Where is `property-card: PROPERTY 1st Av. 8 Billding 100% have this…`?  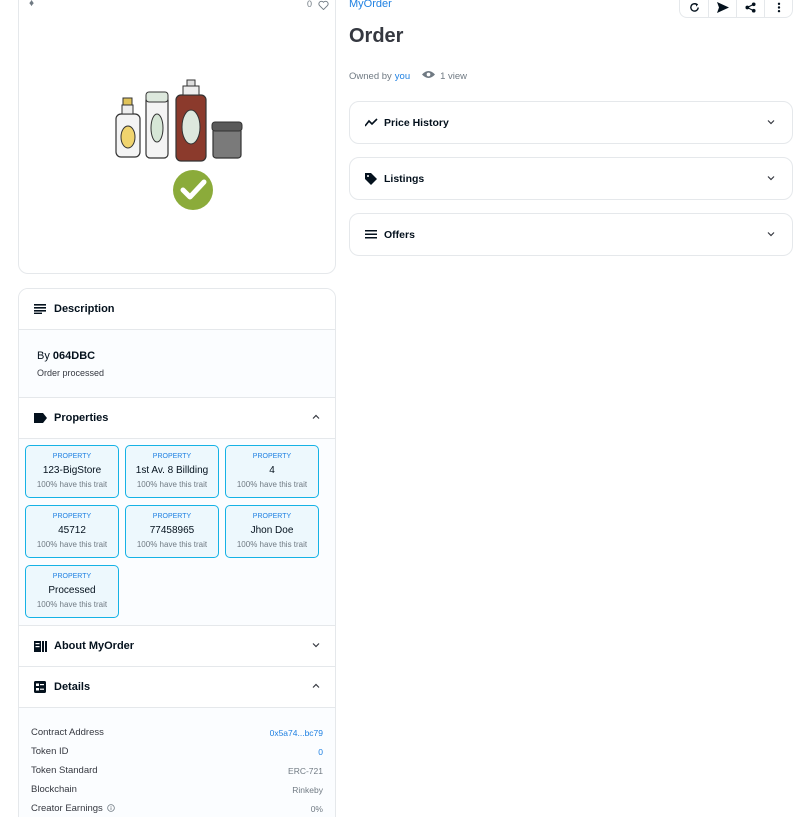 property-card: PROPERTY 1st Av. 8 Billding 100% have this… is located at coordinates (172, 471).